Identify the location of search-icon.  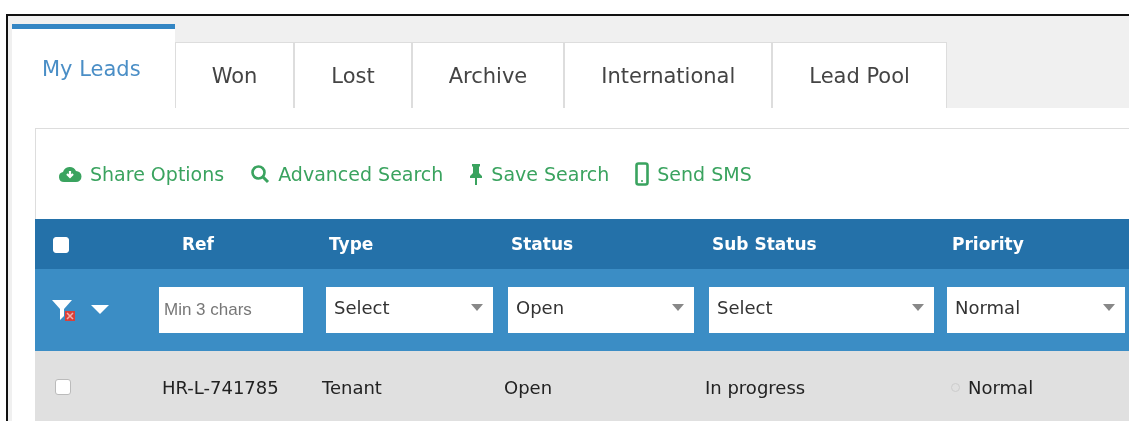
(260, 174).